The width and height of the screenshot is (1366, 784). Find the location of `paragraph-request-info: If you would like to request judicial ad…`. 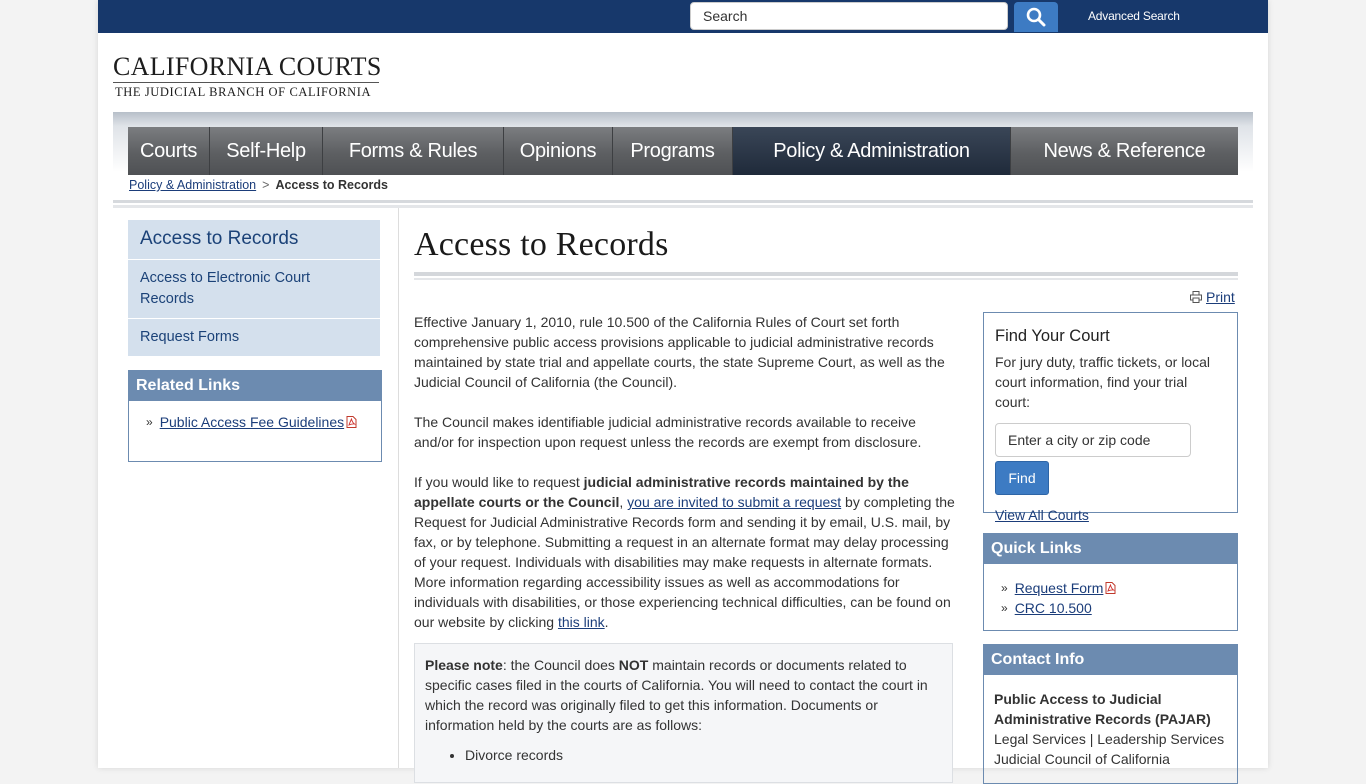

paragraph-request-info: If you would like to request judicial ad… is located at coordinates (685, 552).